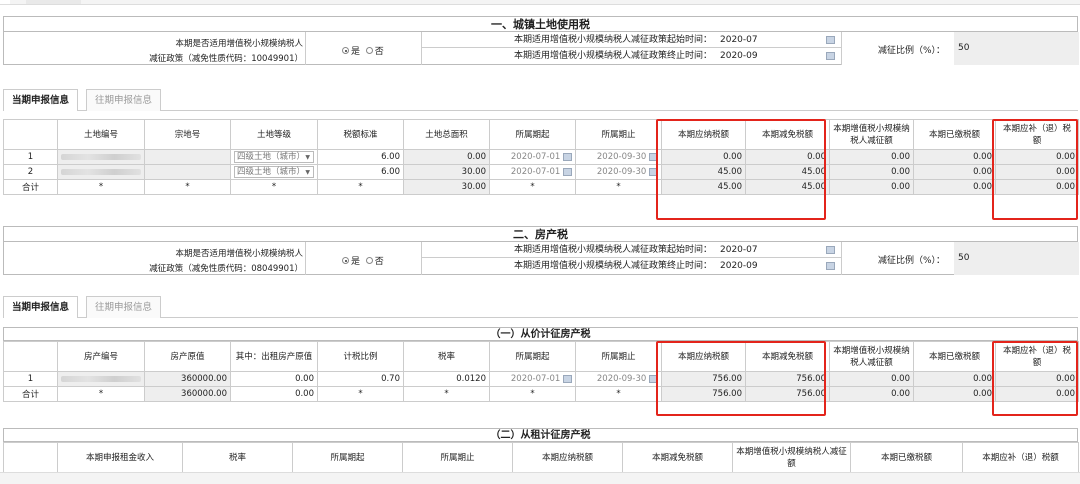 This screenshot has width=1080, height=484. What do you see at coordinates (739, 56) in the screenshot?
I see `land-policy-end-value: 2020-09` at bounding box center [739, 56].